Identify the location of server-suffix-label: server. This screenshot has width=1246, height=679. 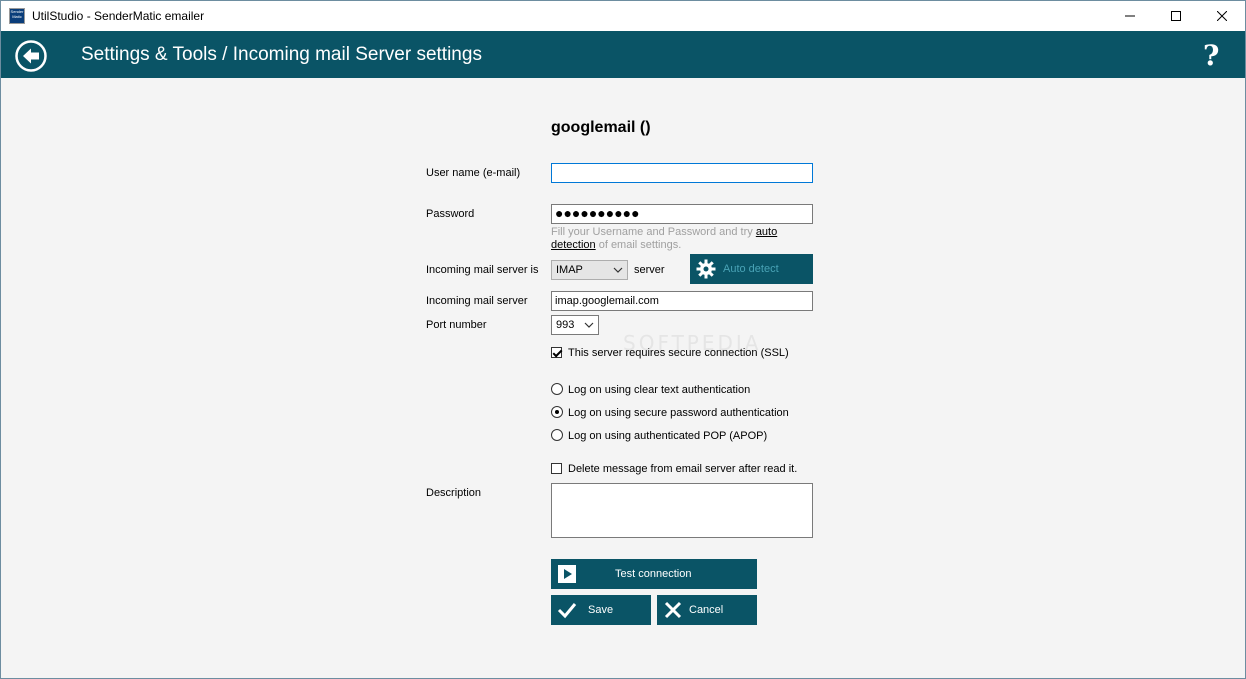
(649, 270).